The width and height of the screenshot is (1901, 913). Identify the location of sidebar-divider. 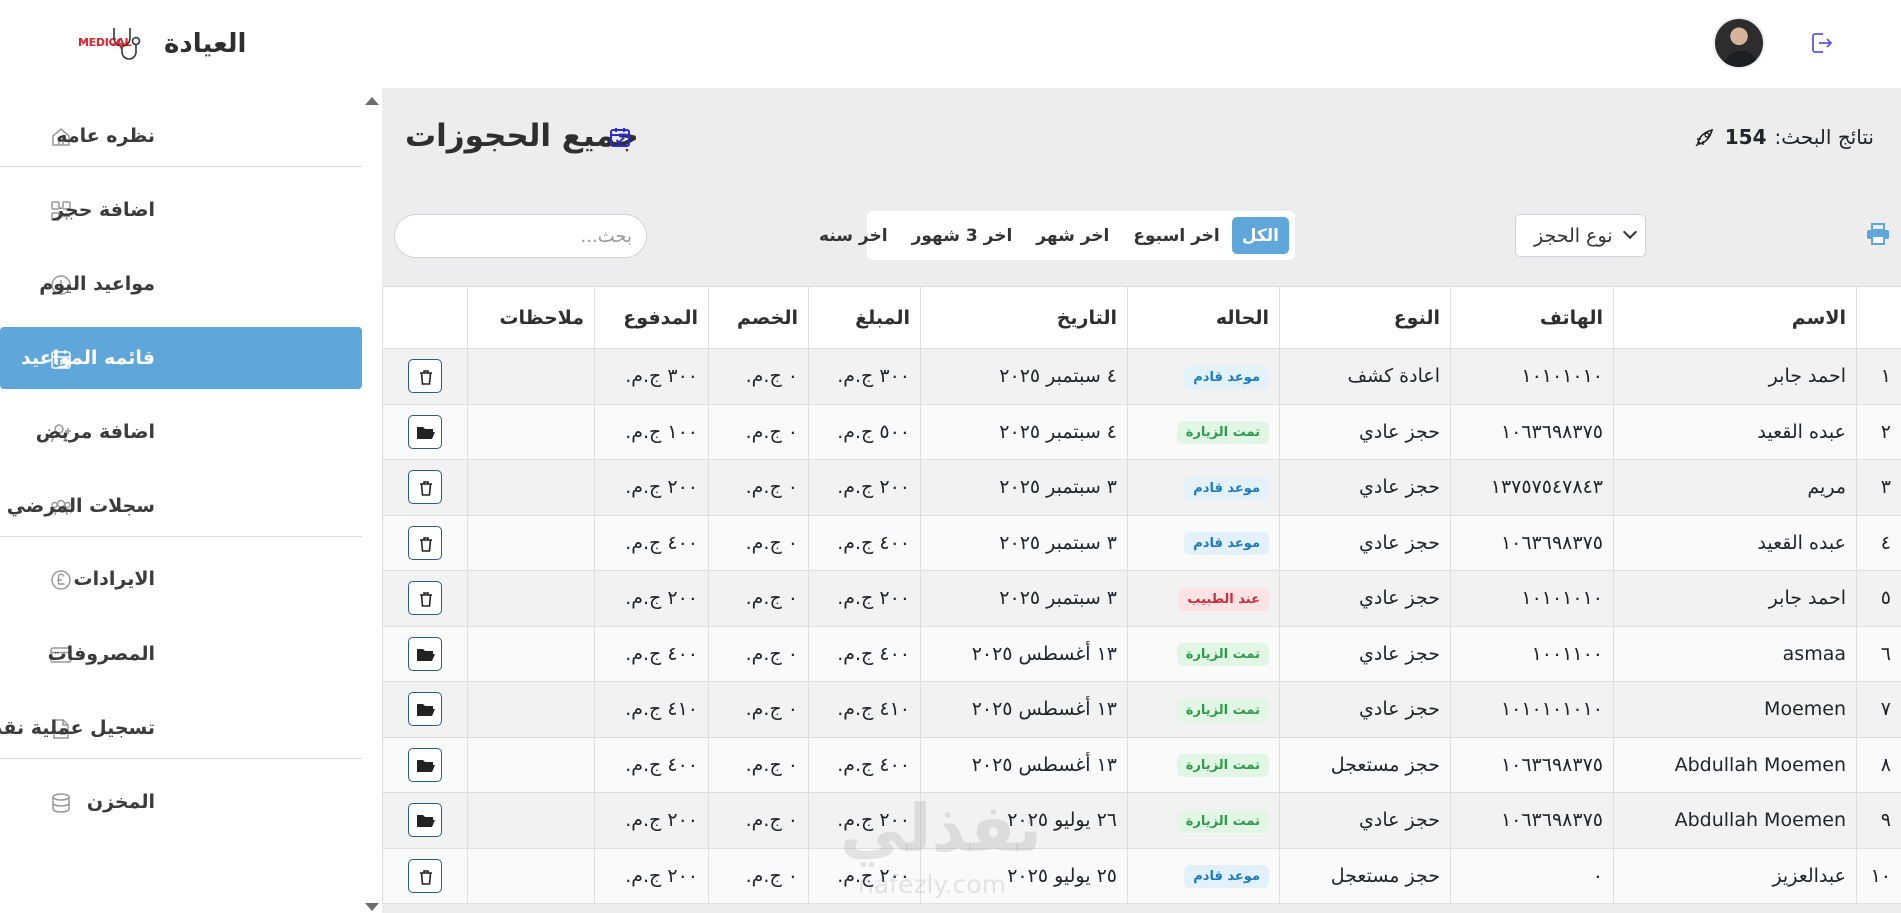
(181, 758).